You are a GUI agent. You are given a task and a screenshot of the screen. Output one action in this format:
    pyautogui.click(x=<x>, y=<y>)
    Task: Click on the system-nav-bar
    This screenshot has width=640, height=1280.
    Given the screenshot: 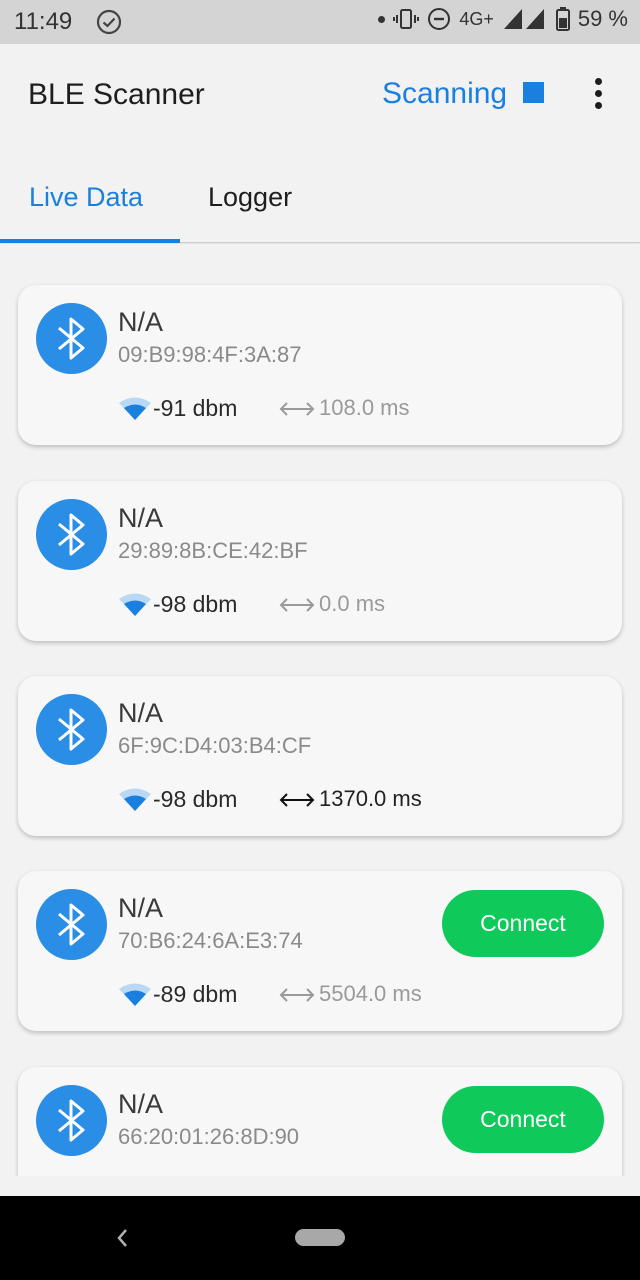 What is the action you would take?
    pyautogui.click(x=320, y=1238)
    